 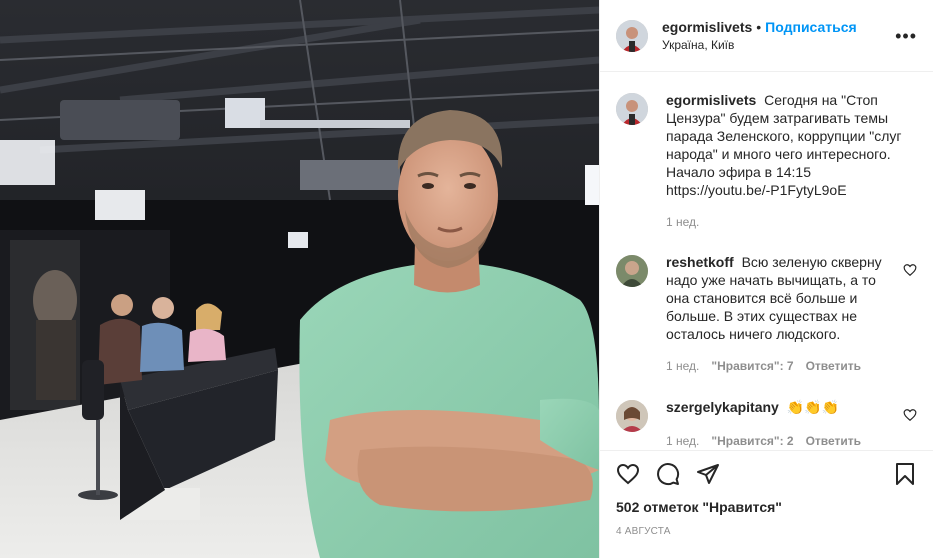 I want to click on action-icons, so click(x=766, y=474).